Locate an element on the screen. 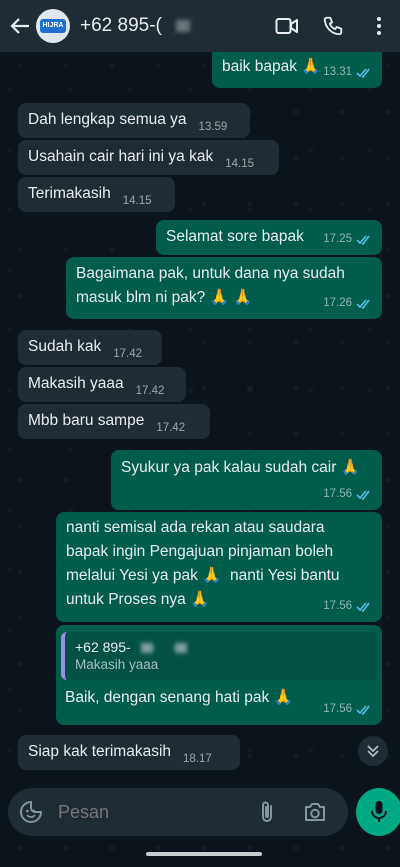  message-text: Usahain cair hari ini ya kak is located at coordinates (121, 156).